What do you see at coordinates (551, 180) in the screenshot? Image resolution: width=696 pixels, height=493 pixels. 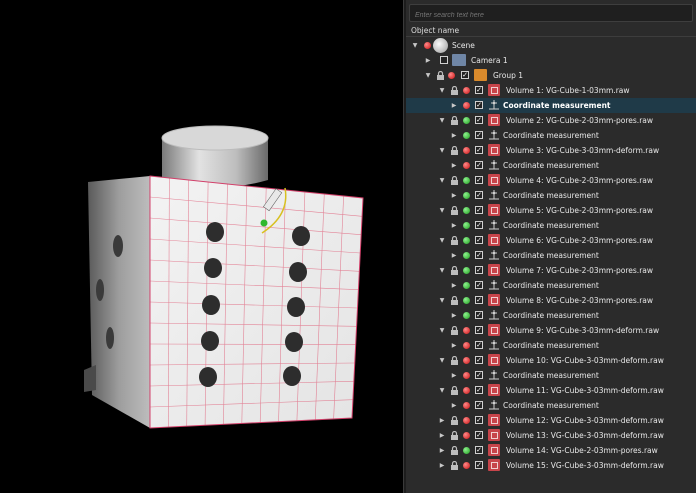 I see `tree-item-volume: ▼ ✓ Volume 4: VG-Cube-2-03mm-pores.raw` at bounding box center [551, 180].